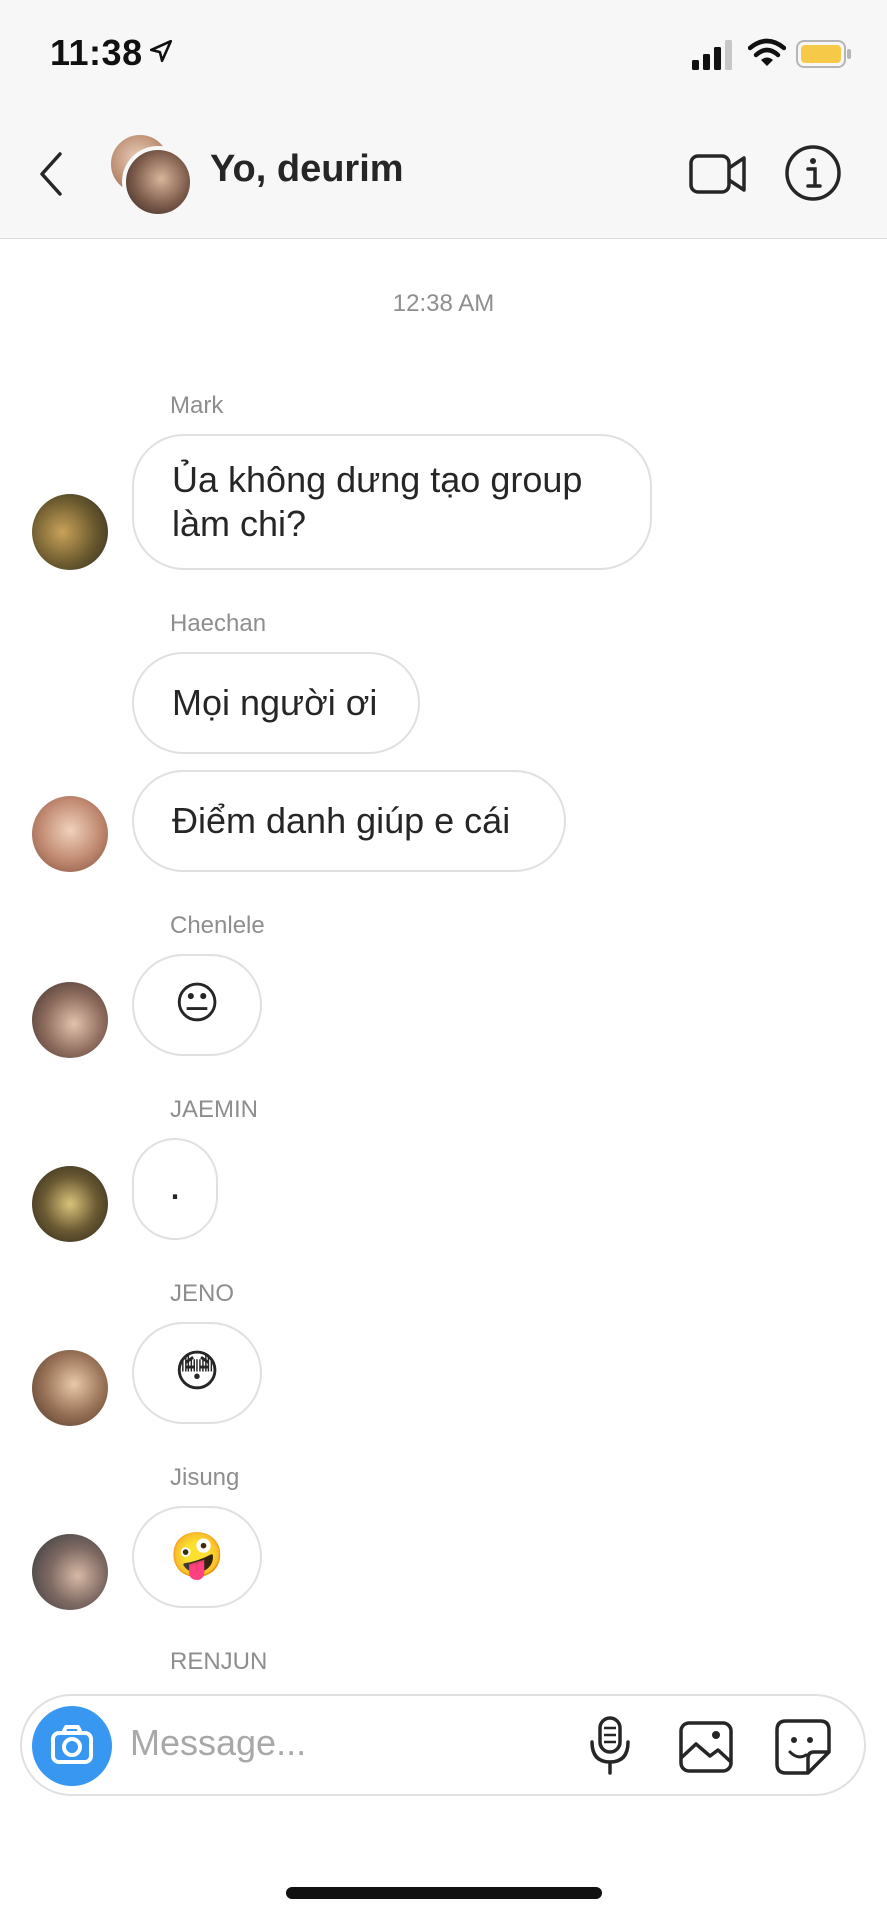  I want to click on avatar-mark, so click(70, 532).